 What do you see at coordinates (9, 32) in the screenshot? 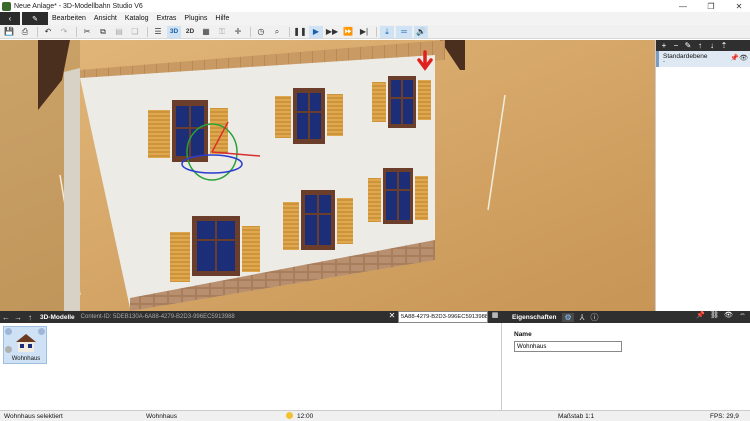
I see `save-icon: 💾` at bounding box center [9, 32].